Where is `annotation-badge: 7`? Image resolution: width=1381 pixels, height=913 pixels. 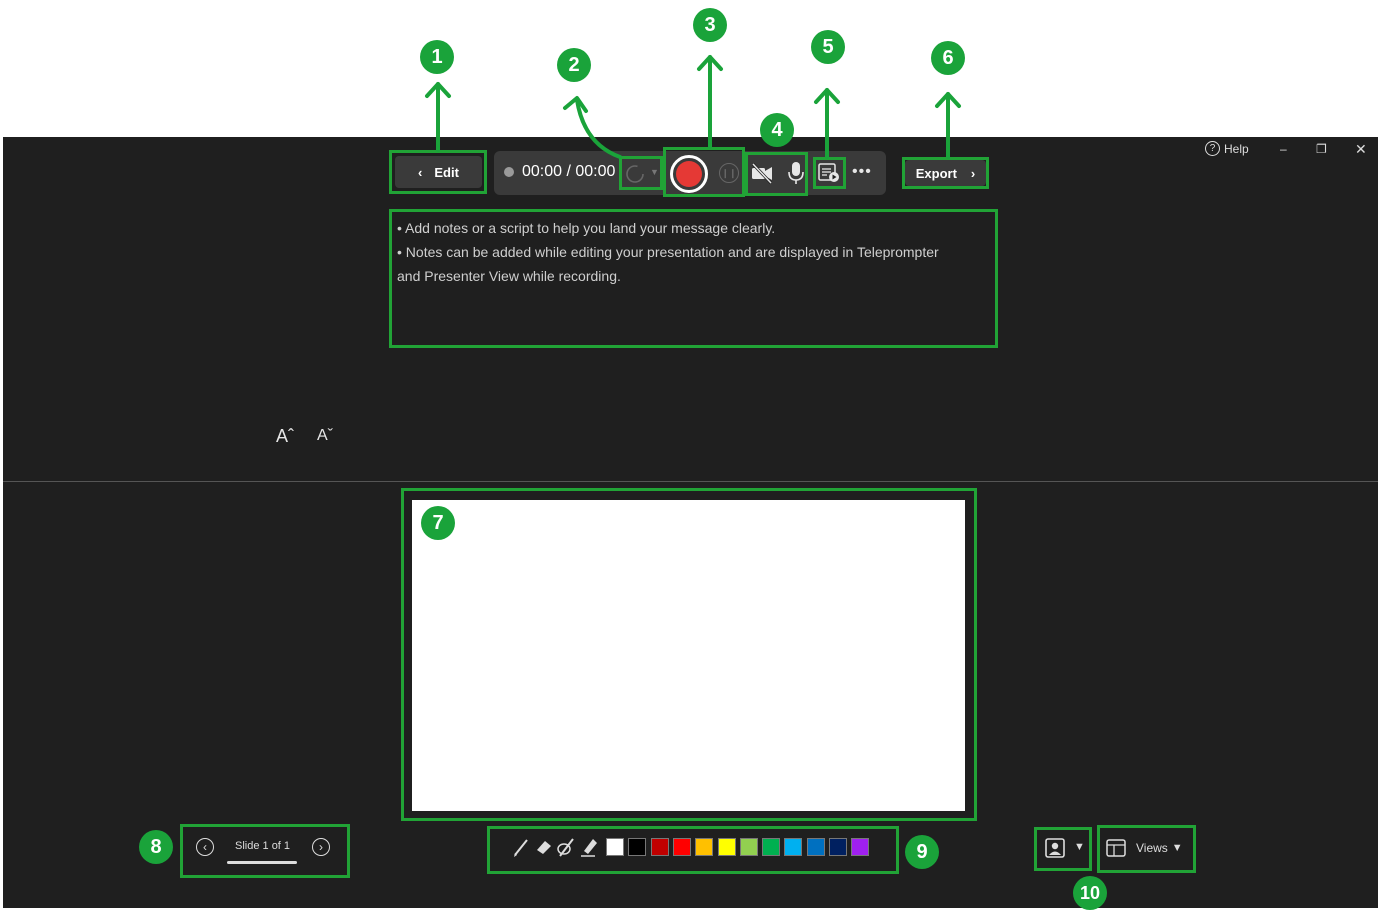
annotation-badge: 7 is located at coordinates (438, 523).